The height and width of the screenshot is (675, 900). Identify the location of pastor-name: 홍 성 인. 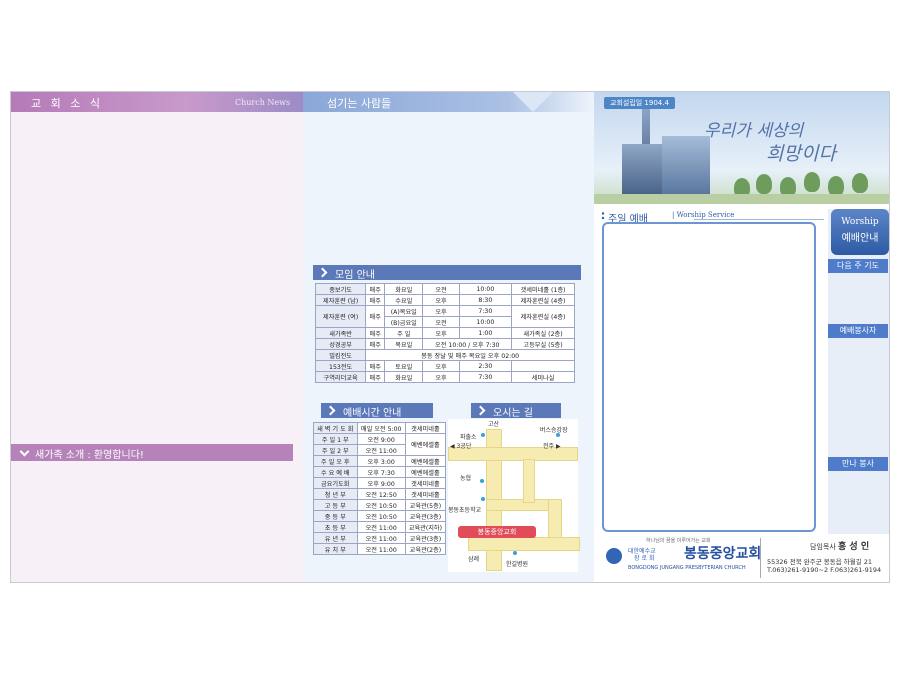
(854, 547).